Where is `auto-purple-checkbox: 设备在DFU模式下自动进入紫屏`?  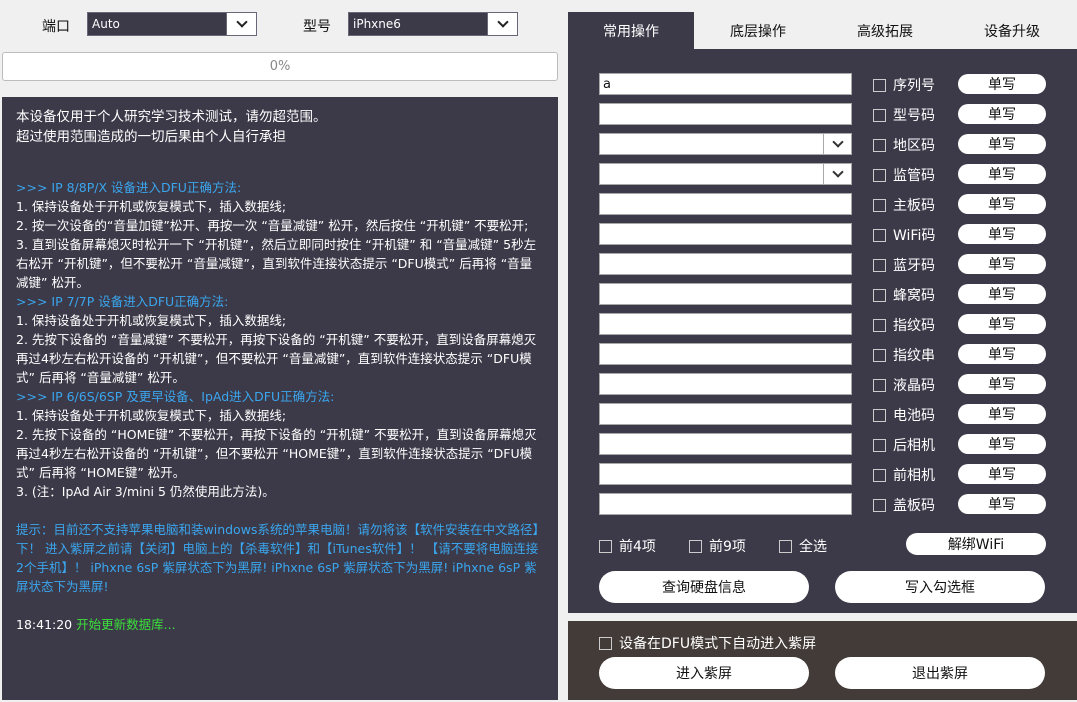 auto-purple-checkbox: 设备在DFU模式下自动进入紫屏 is located at coordinates (707, 643).